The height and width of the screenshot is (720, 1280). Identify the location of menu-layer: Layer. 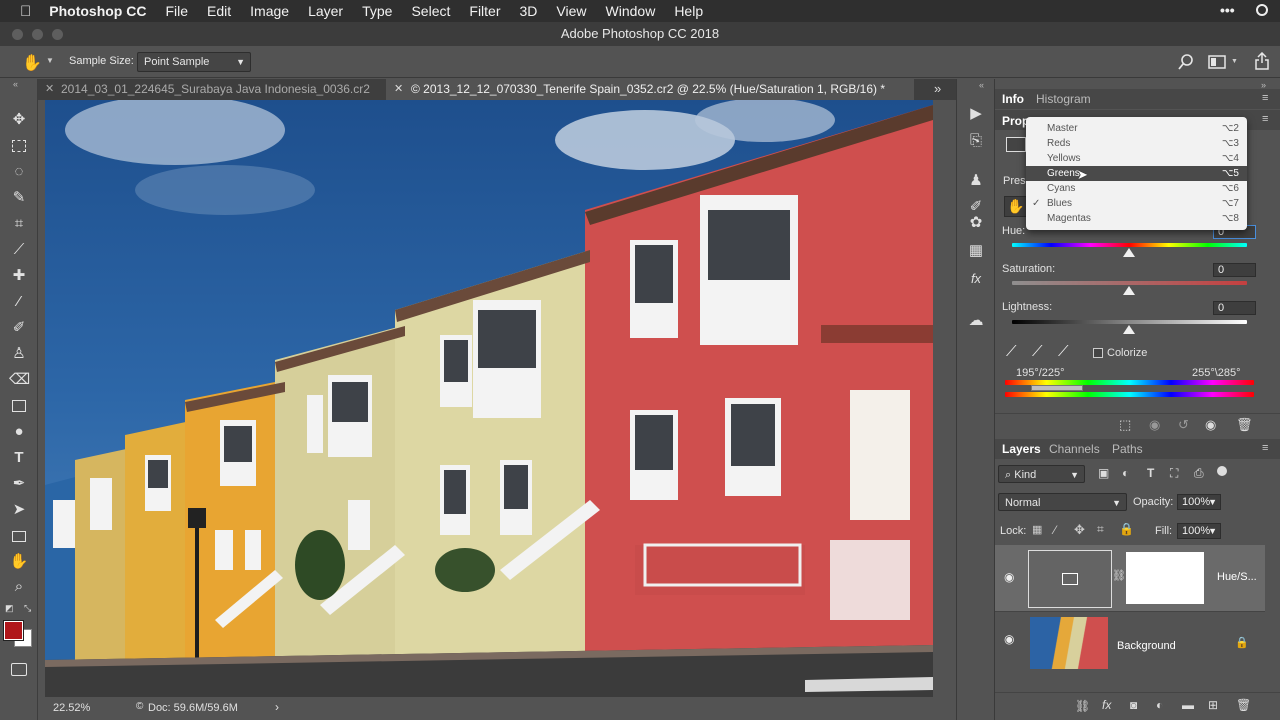
(325, 11).